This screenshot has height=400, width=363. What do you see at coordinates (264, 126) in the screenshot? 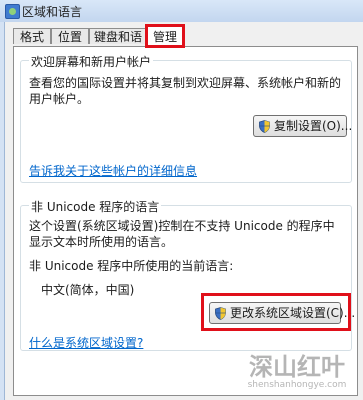
I see `uac-shield-icon` at bounding box center [264, 126].